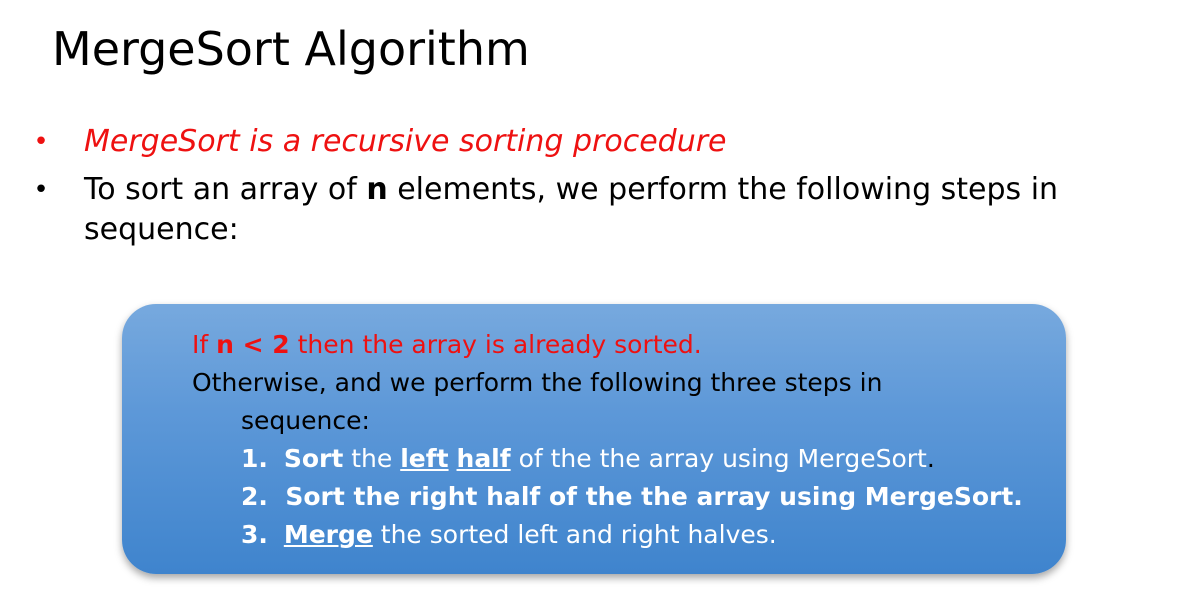 This screenshot has height=590, width=1183. I want to click on base-case-prefix: If, so click(204, 344).